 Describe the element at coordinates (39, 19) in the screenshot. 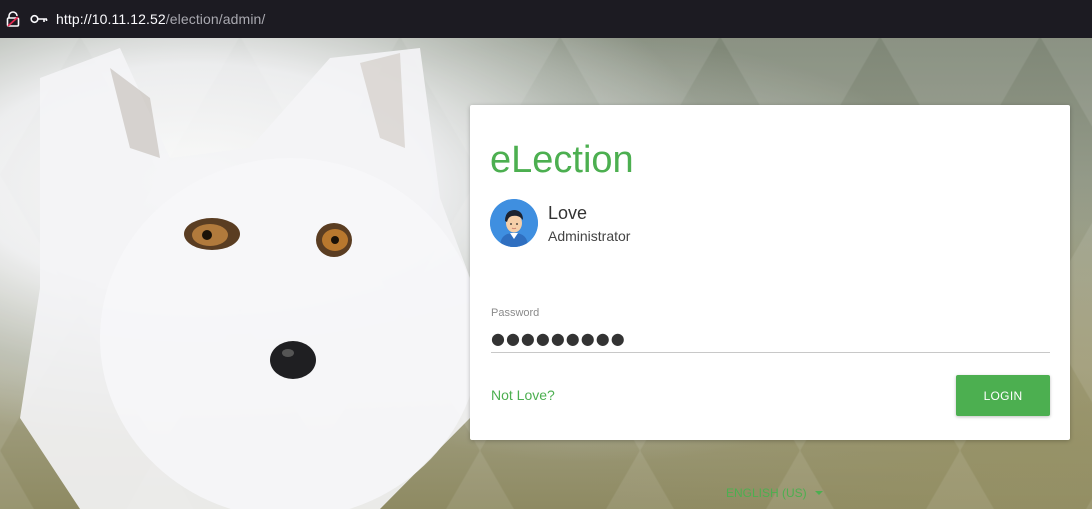

I see `key-icon` at that location.